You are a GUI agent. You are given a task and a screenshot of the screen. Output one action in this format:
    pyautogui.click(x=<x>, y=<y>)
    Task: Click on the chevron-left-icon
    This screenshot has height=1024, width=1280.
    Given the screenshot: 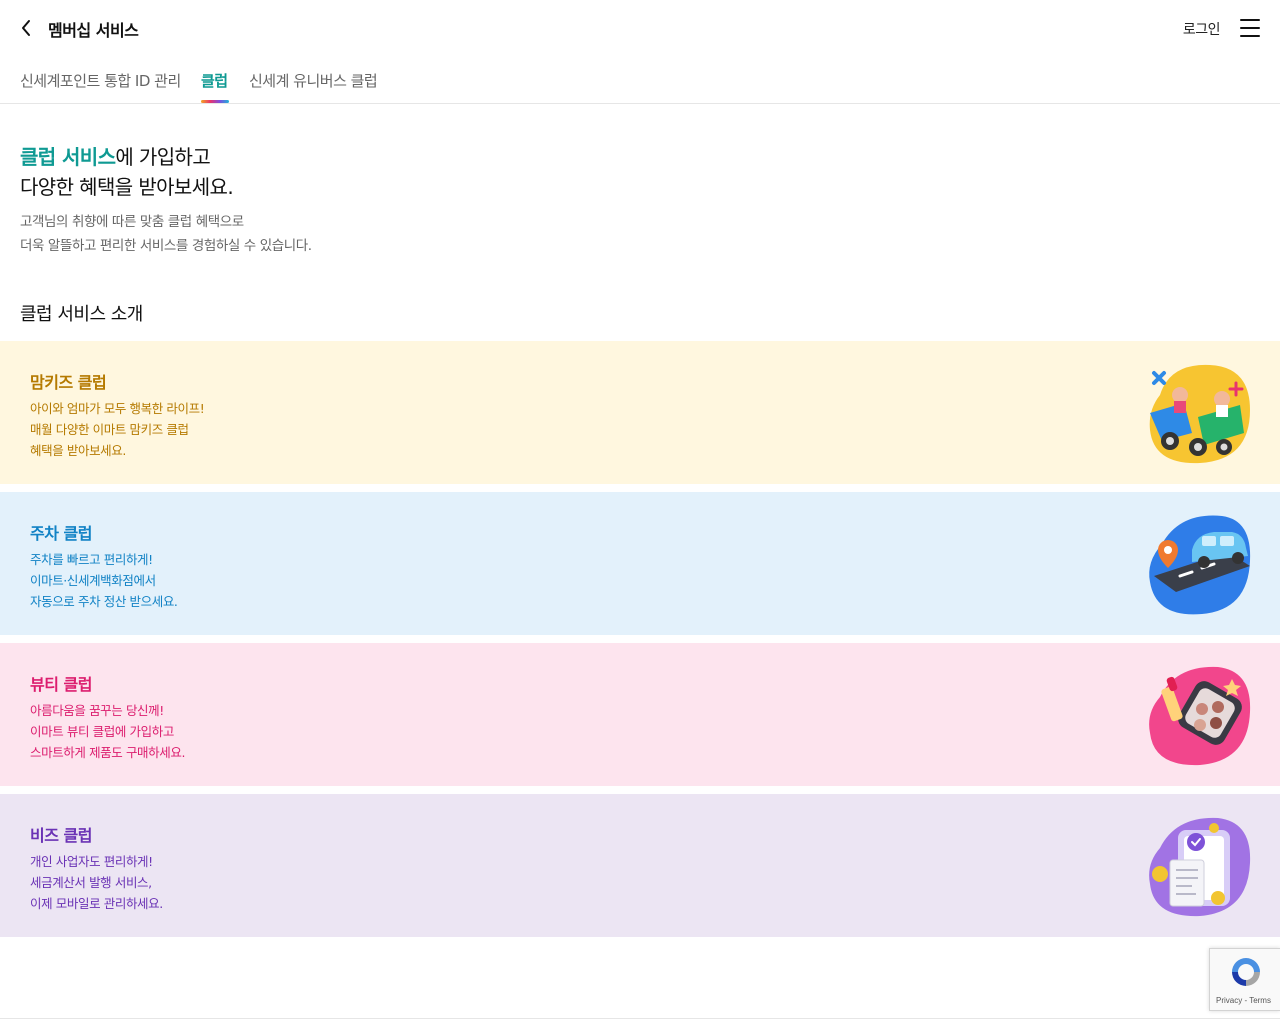 What is the action you would take?
    pyautogui.click(x=26, y=28)
    